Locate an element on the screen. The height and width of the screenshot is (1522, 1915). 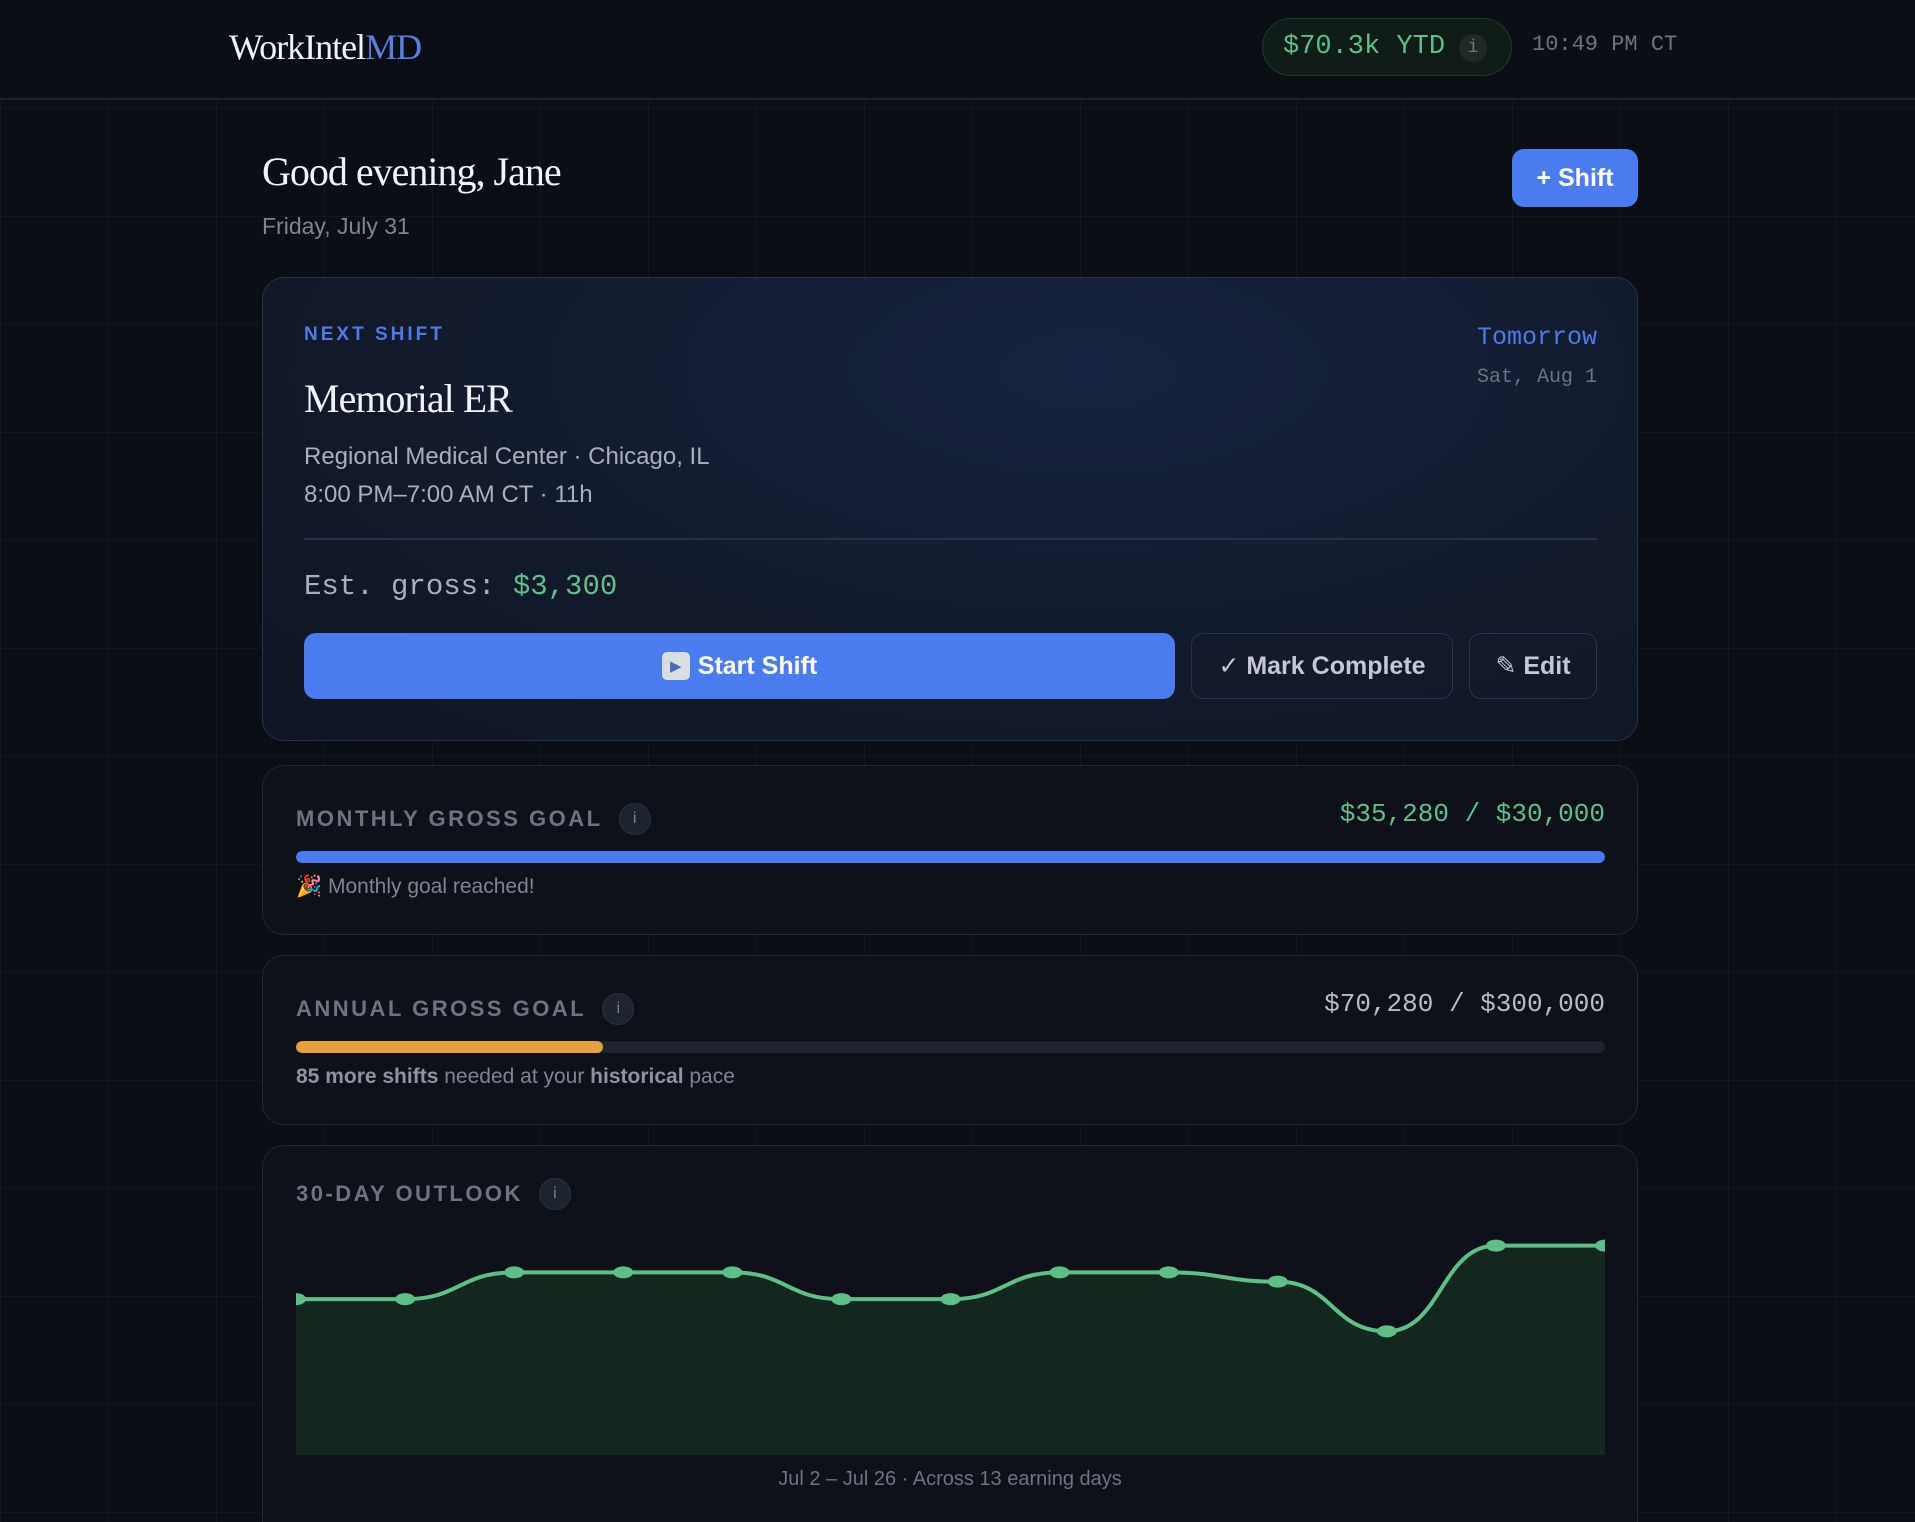
start-shift-button: ▶ Start Shift is located at coordinates (739, 666).